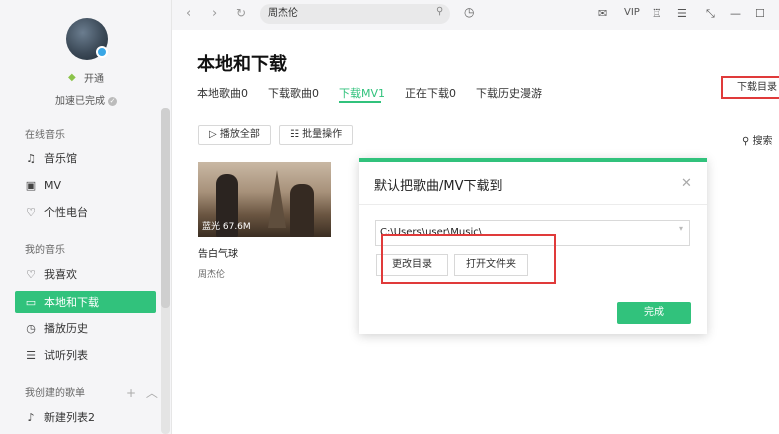 This screenshot has width=779, height=434. Describe the element at coordinates (735, 13) in the screenshot. I see `minimize-icon: —` at that location.